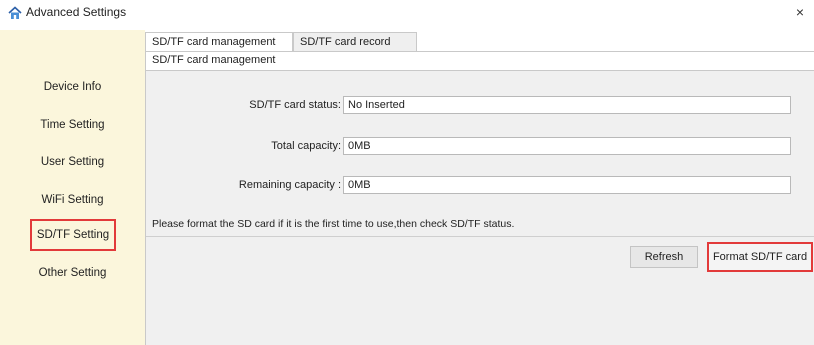 The height and width of the screenshot is (345, 814). I want to click on card-status-label: SD/TF card status:, so click(295, 105).